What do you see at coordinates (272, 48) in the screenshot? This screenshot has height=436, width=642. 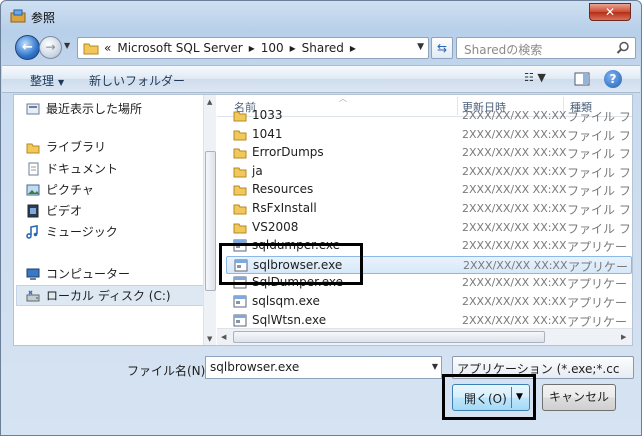 I see `breadcrumb-item: 100` at bounding box center [272, 48].